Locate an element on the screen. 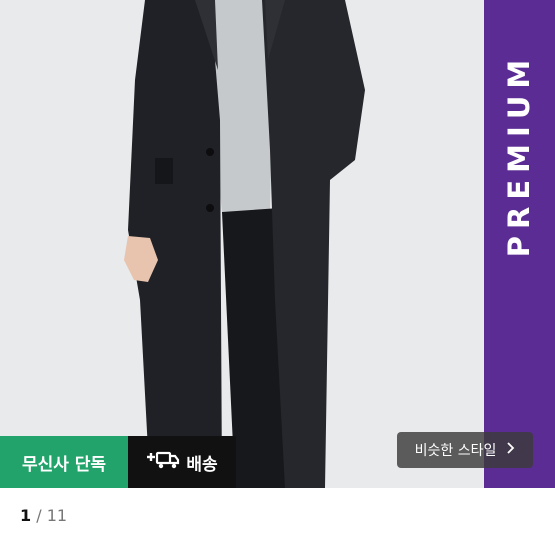 This screenshot has height=555, width=555. exclusive-label: 무신사 단독 is located at coordinates (64, 464).